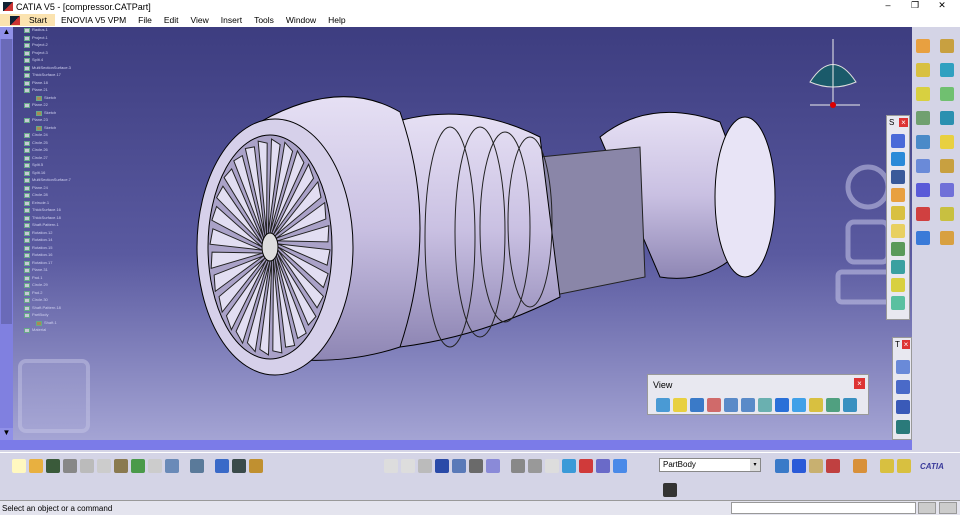 This screenshot has height=515, width=960. I want to click on menu-edit: Edit, so click(171, 20).